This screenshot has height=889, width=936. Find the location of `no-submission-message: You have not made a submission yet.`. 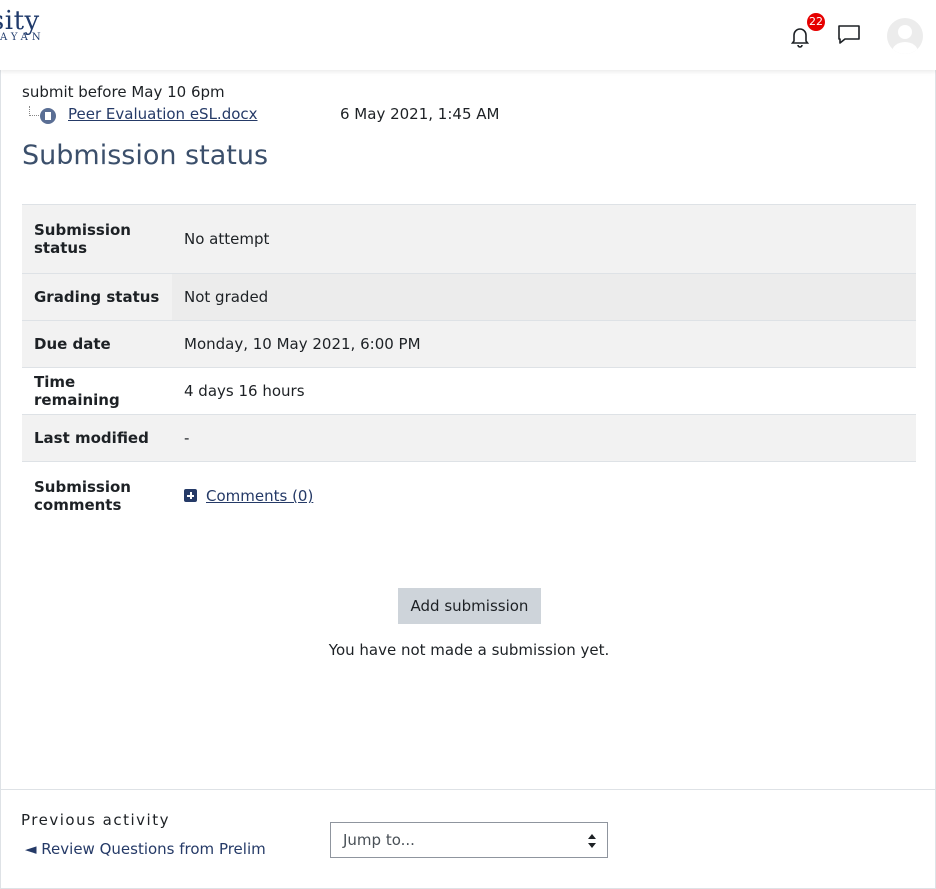

no-submission-message: You have not made a submission yet. is located at coordinates (469, 650).